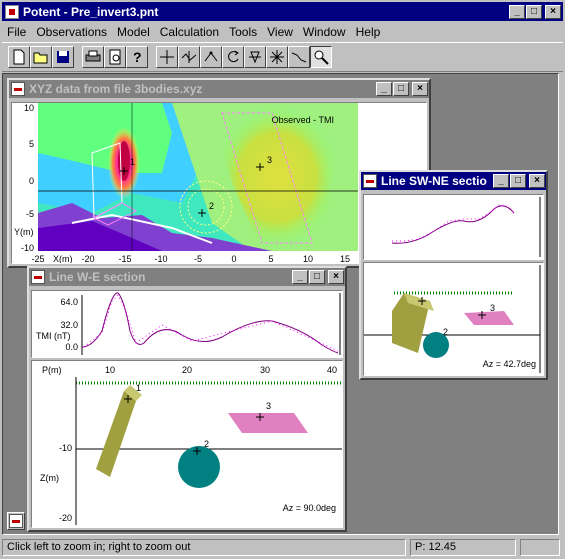 This screenshot has height=559, width=565. What do you see at coordinates (518, 181) in the screenshot?
I see `swne-maximize-button: □` at bounding box center [518, 181].